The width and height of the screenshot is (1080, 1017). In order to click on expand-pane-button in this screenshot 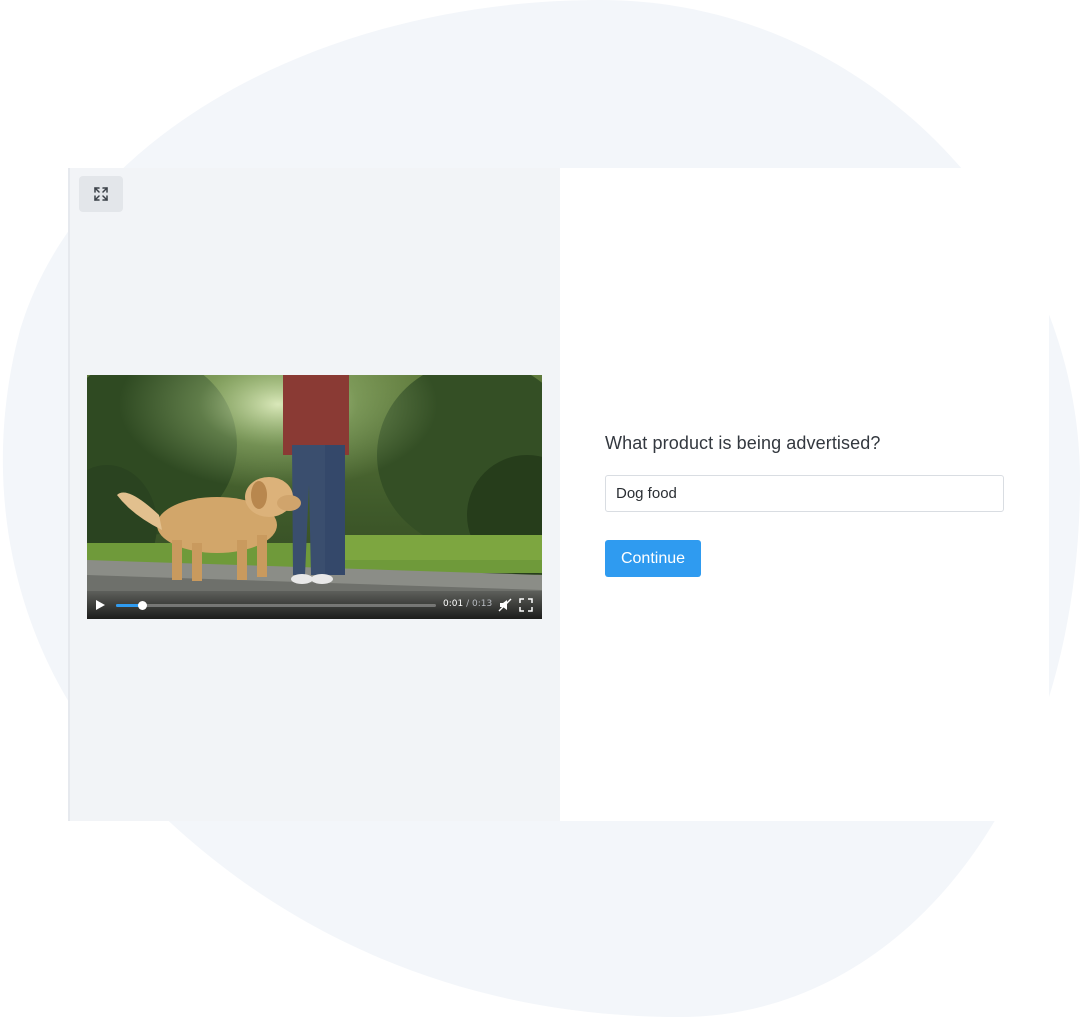, I will do `click(101, 194)`.